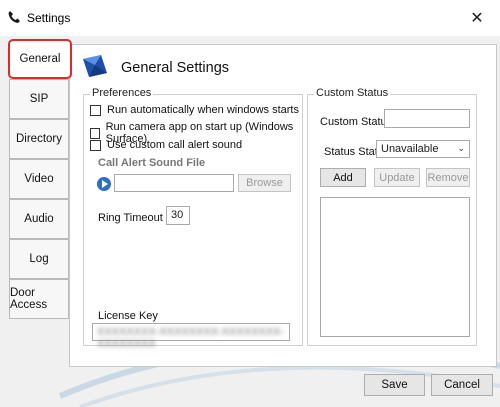  Describe the element at coordinates (354, 152) in the screenshot. I see `status-state-label: Status State` at that location.